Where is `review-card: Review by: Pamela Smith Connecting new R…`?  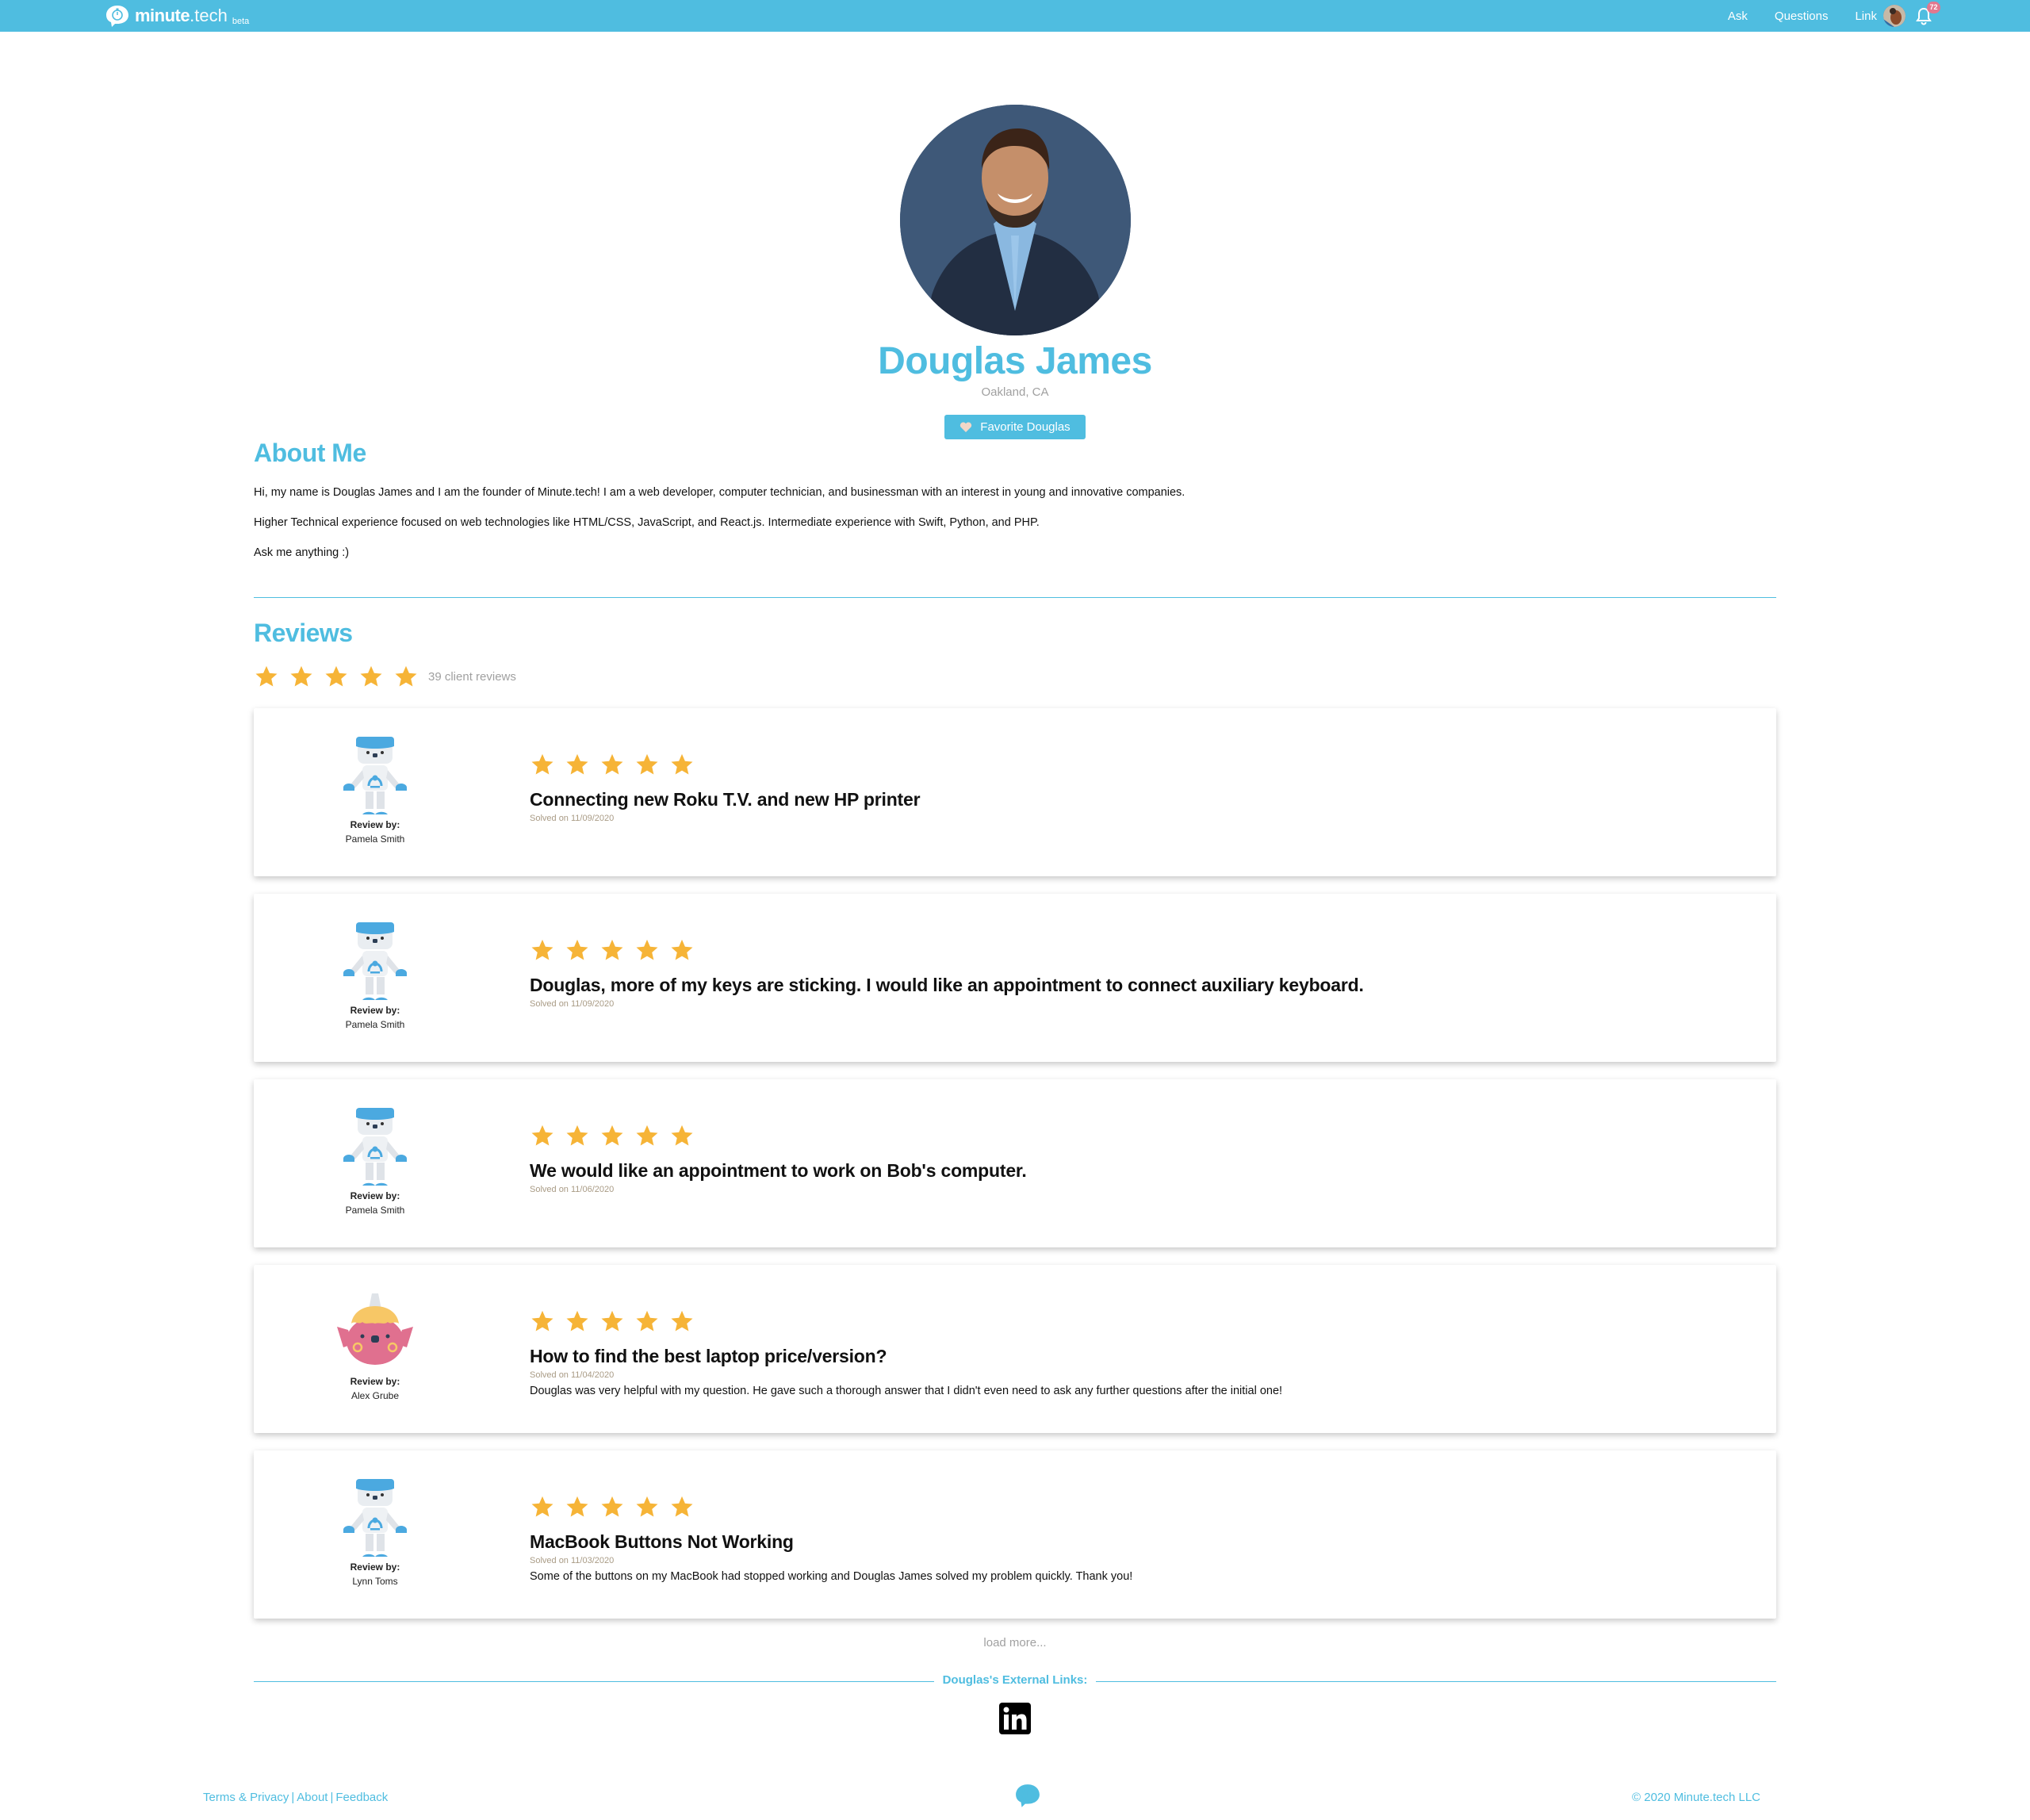
review-card: Review by: Pamela Smith Connecting new R… is located at coordinates (1015, 792).